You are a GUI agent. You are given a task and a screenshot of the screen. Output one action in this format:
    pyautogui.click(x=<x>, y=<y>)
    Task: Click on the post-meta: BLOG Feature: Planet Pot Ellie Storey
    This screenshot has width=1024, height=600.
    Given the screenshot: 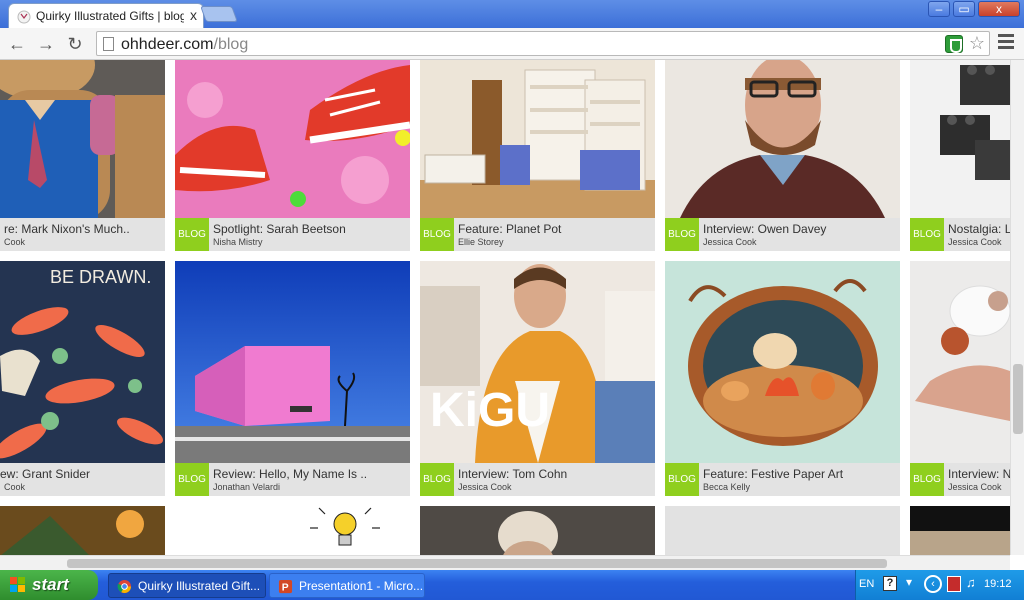 What is the action you would take?
    pyautogui.click(x=537, y=234)
    